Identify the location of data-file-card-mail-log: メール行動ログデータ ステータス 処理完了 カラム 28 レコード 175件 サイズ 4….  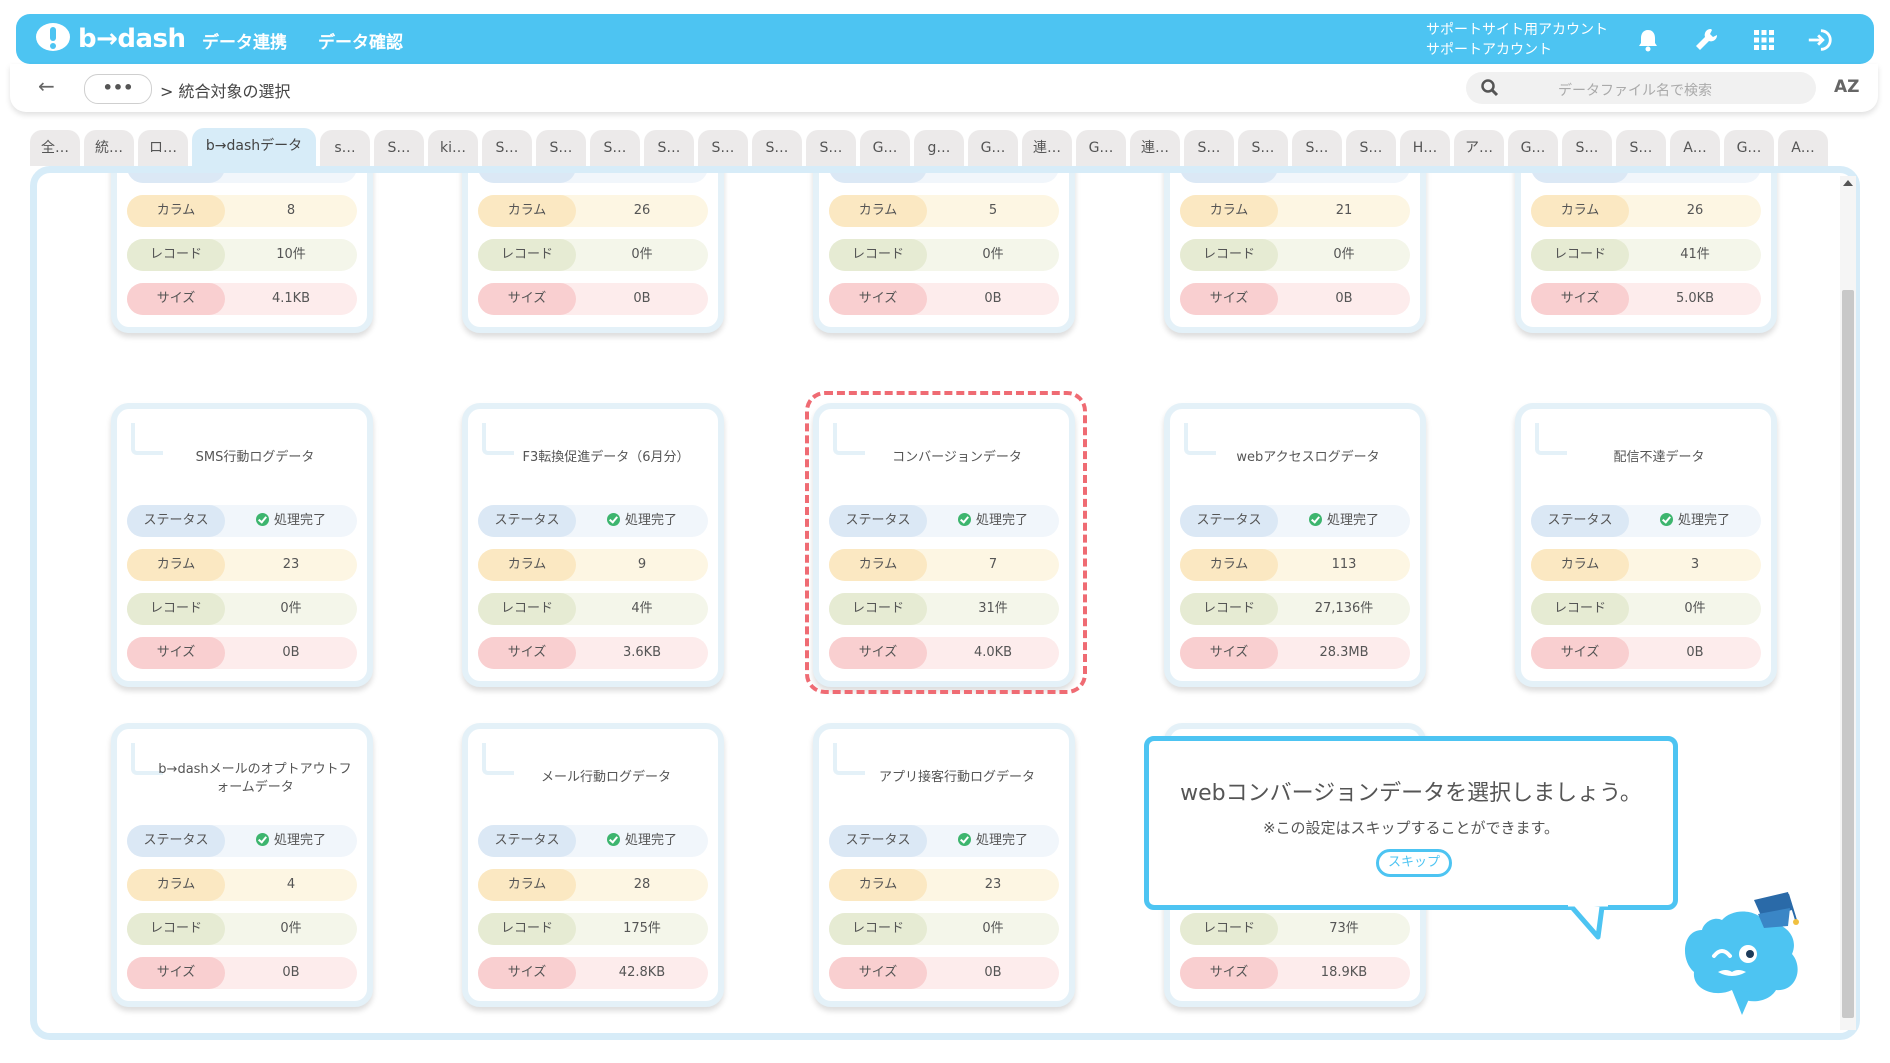
(593, 865).